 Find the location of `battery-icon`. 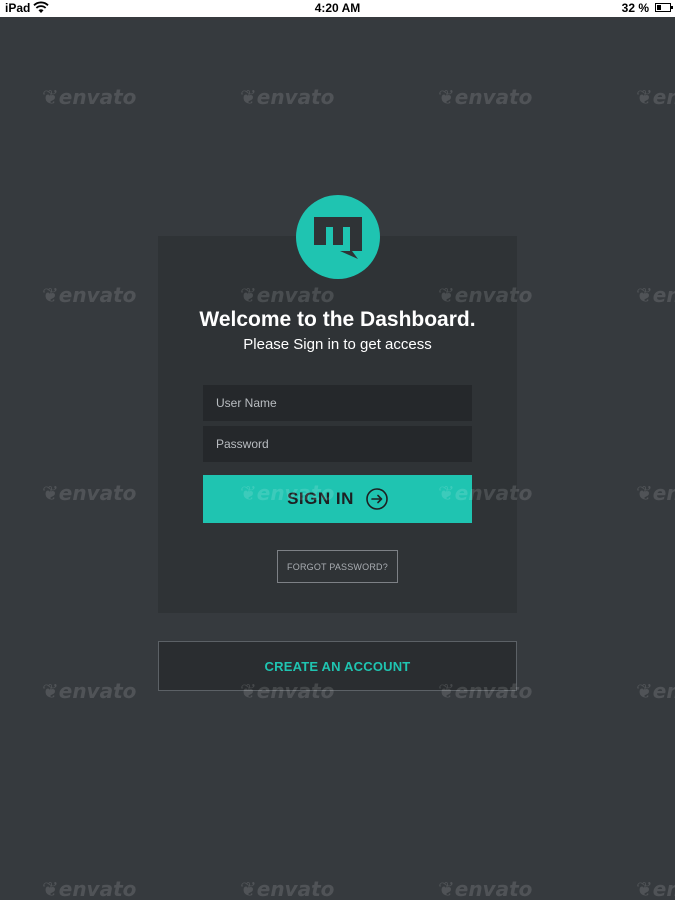

battery-icon is located at coordinates (664, 7).